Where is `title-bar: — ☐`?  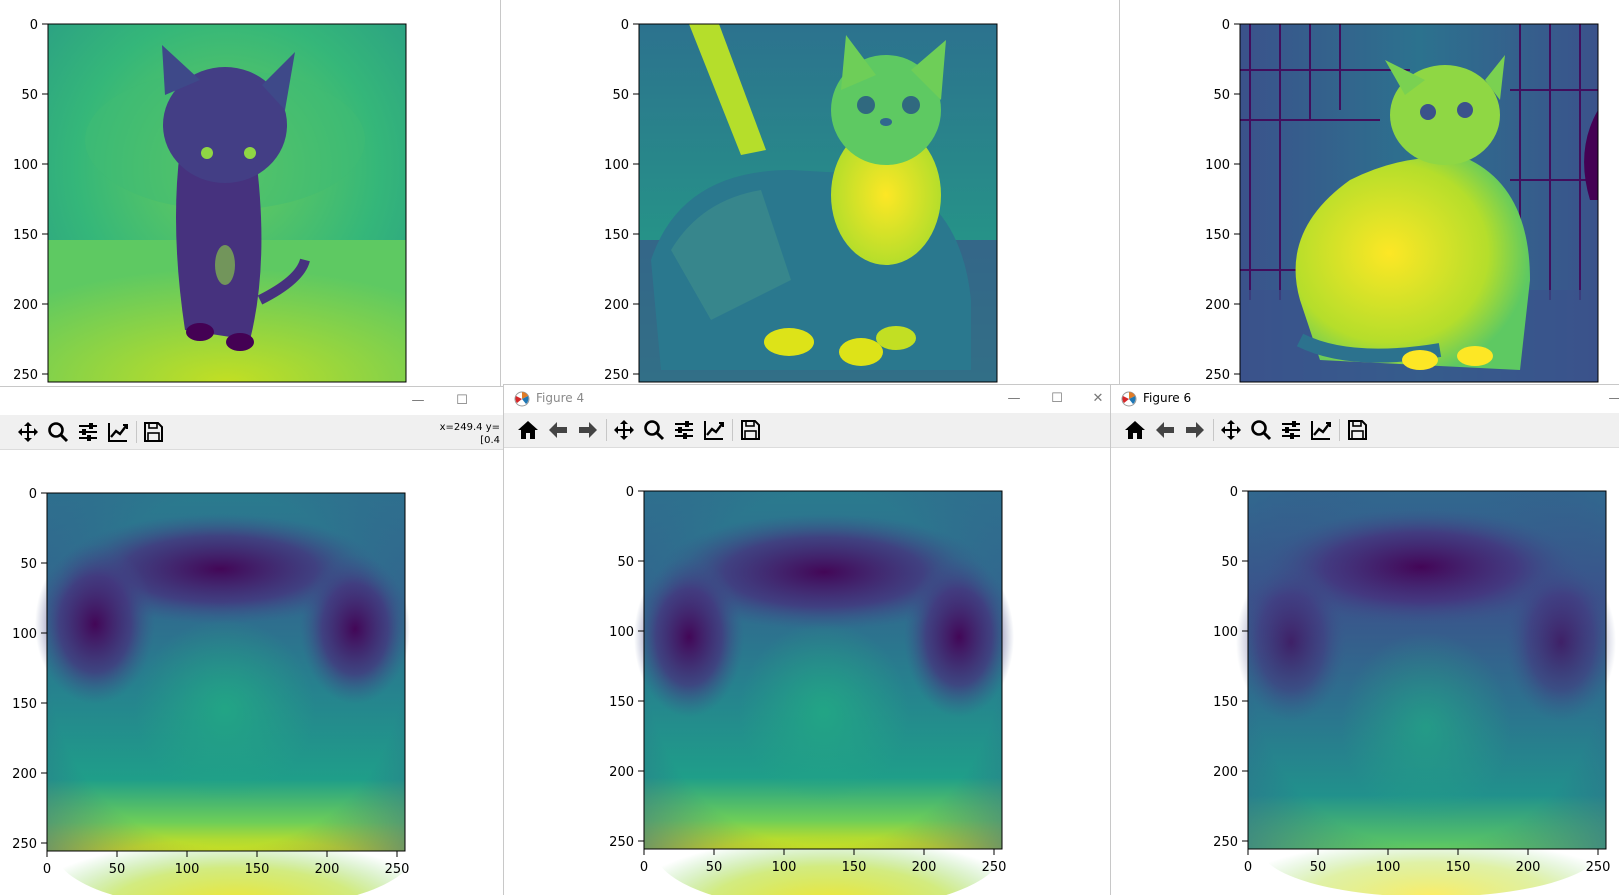
title-bar: — ☐ is located at coordinates (251, 401).